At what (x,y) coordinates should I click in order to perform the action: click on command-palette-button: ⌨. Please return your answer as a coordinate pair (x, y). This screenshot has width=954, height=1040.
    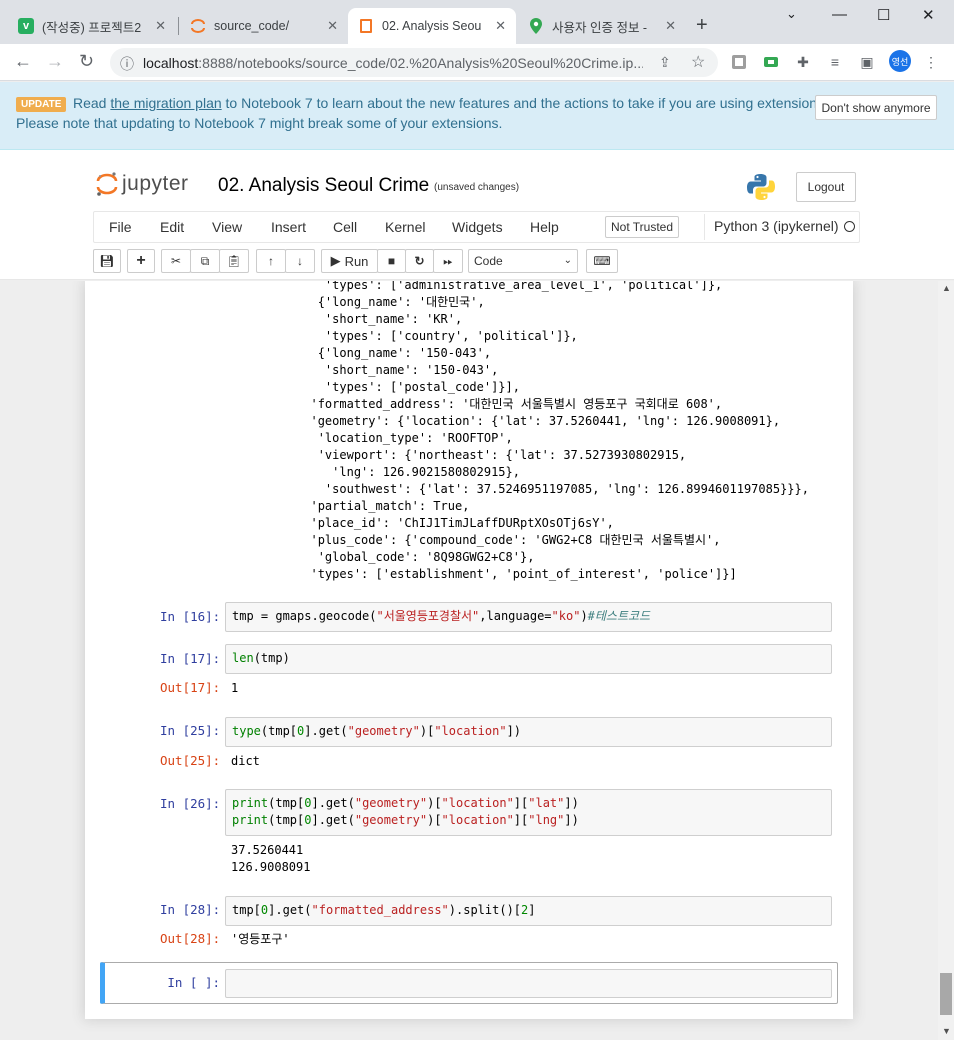
    Looking at the image, I should click on (602, 261).